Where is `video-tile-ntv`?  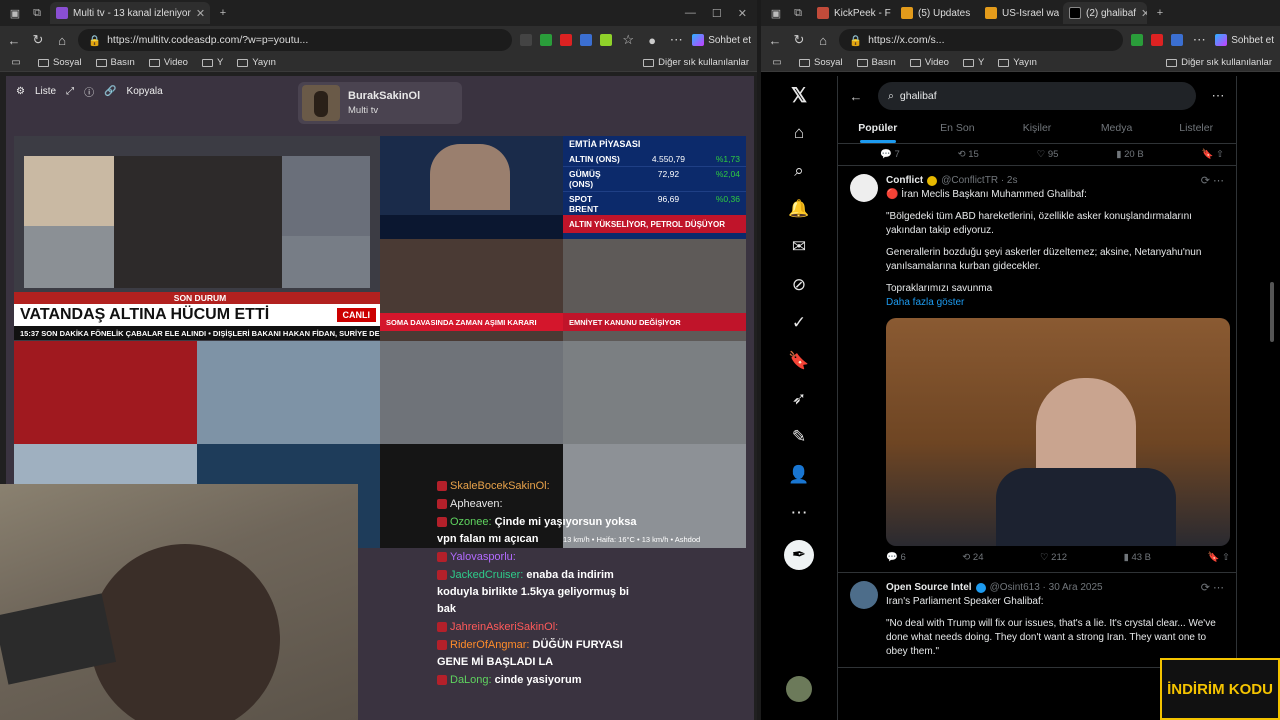 video-tile-ntv is located at coordinates (471, 187).